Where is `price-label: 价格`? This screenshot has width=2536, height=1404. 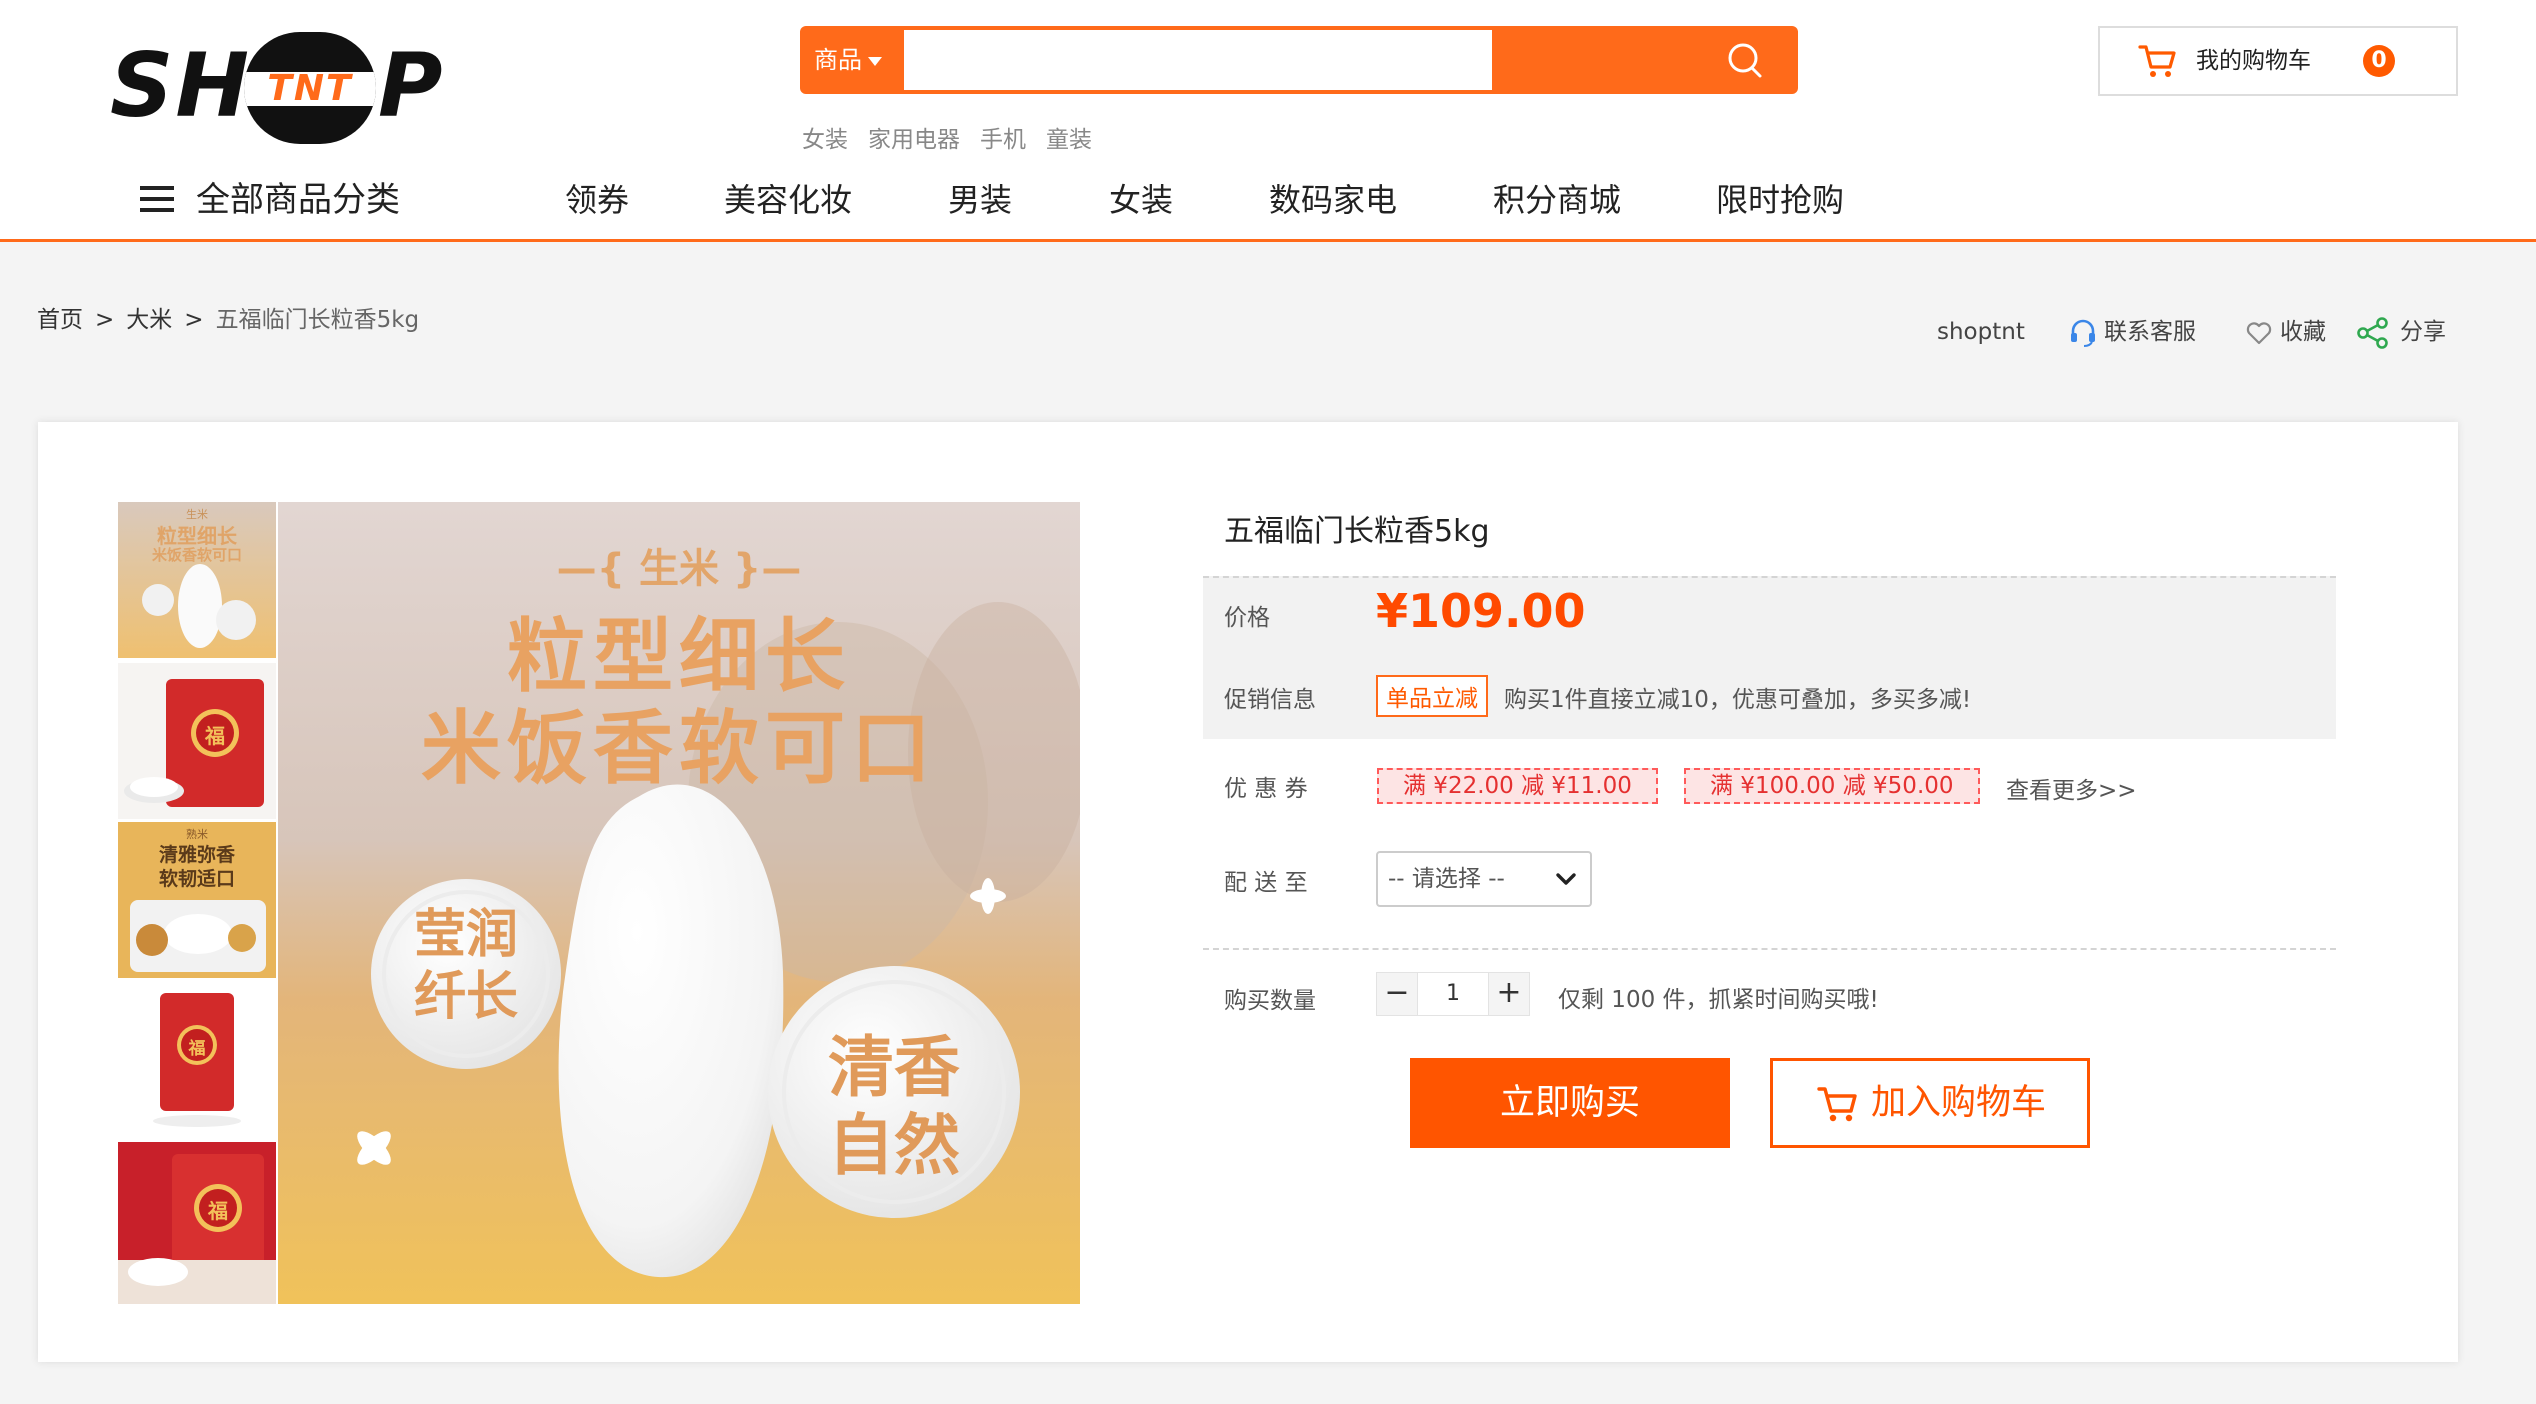
price-label: 价格 is located at coordinates (1247, 618).